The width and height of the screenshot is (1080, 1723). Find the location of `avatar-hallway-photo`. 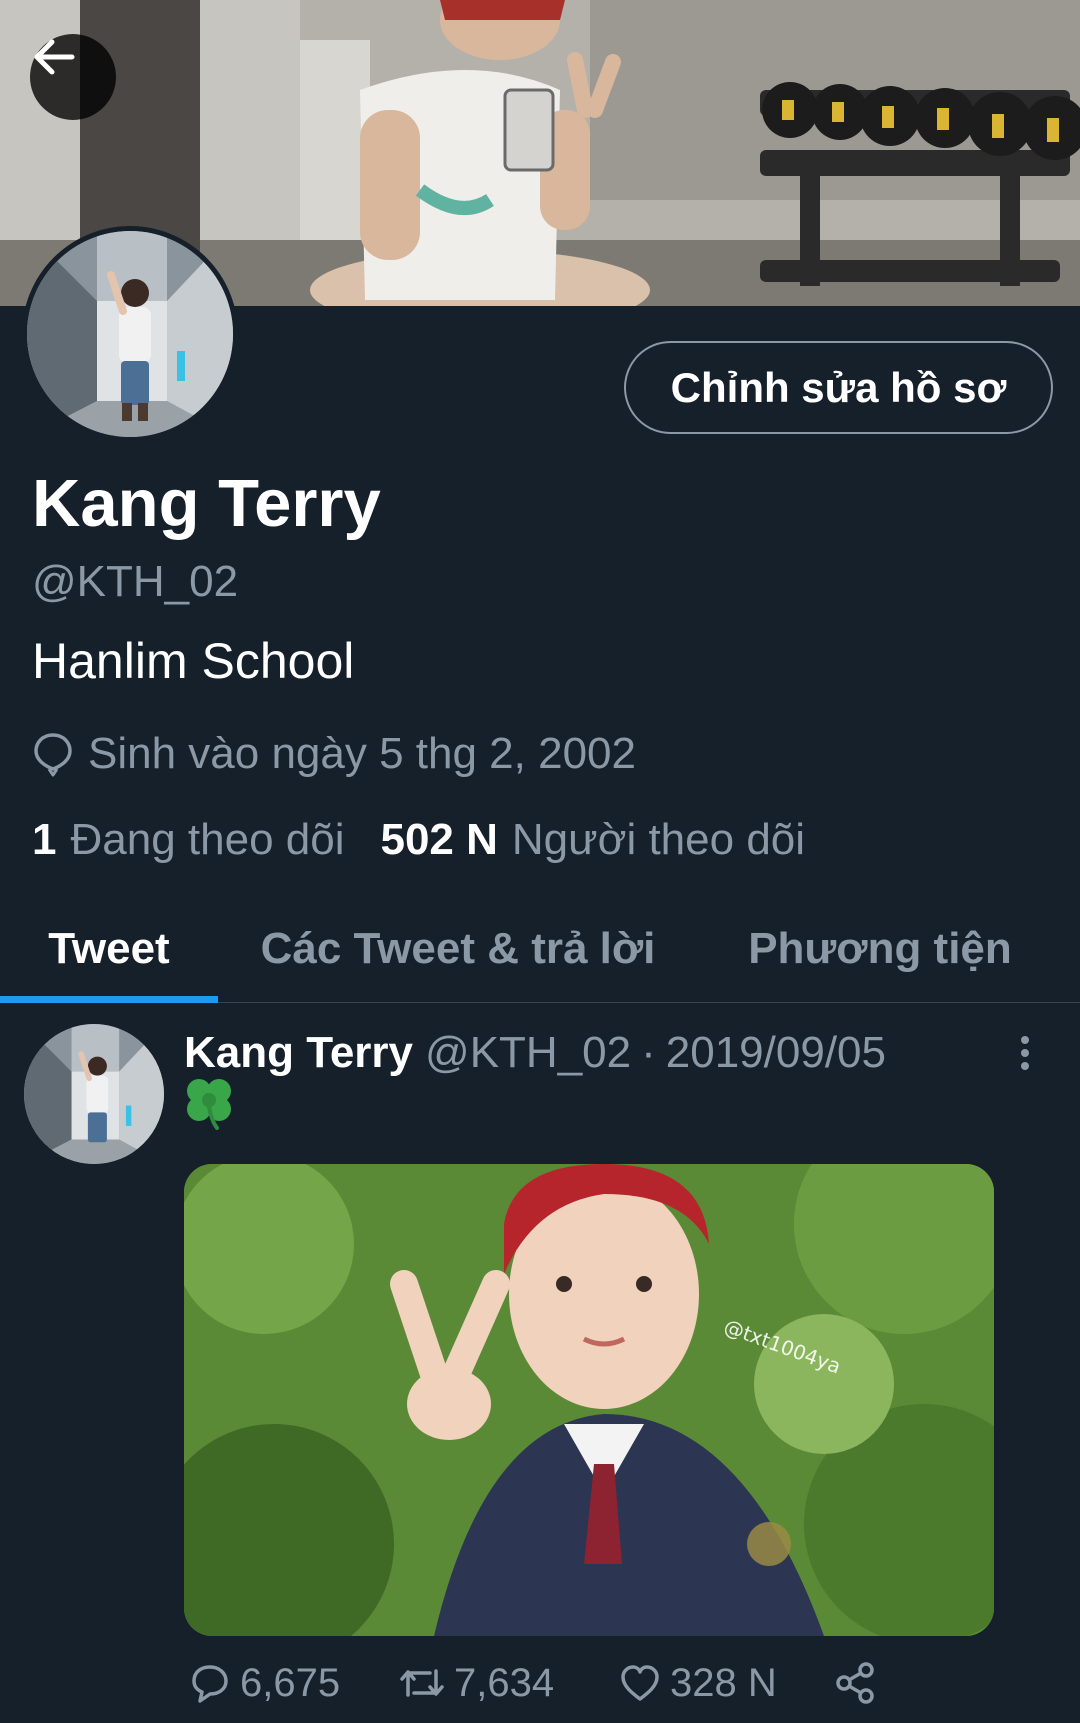

avatar-hallway-photo is located at coordinates (130, 334).